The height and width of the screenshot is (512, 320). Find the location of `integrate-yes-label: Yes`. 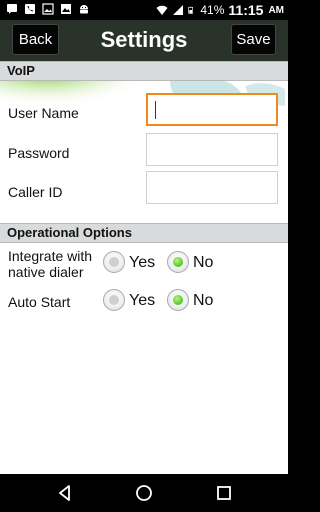

integrate-yes-label: Yes is located at coordinates (142, 263).